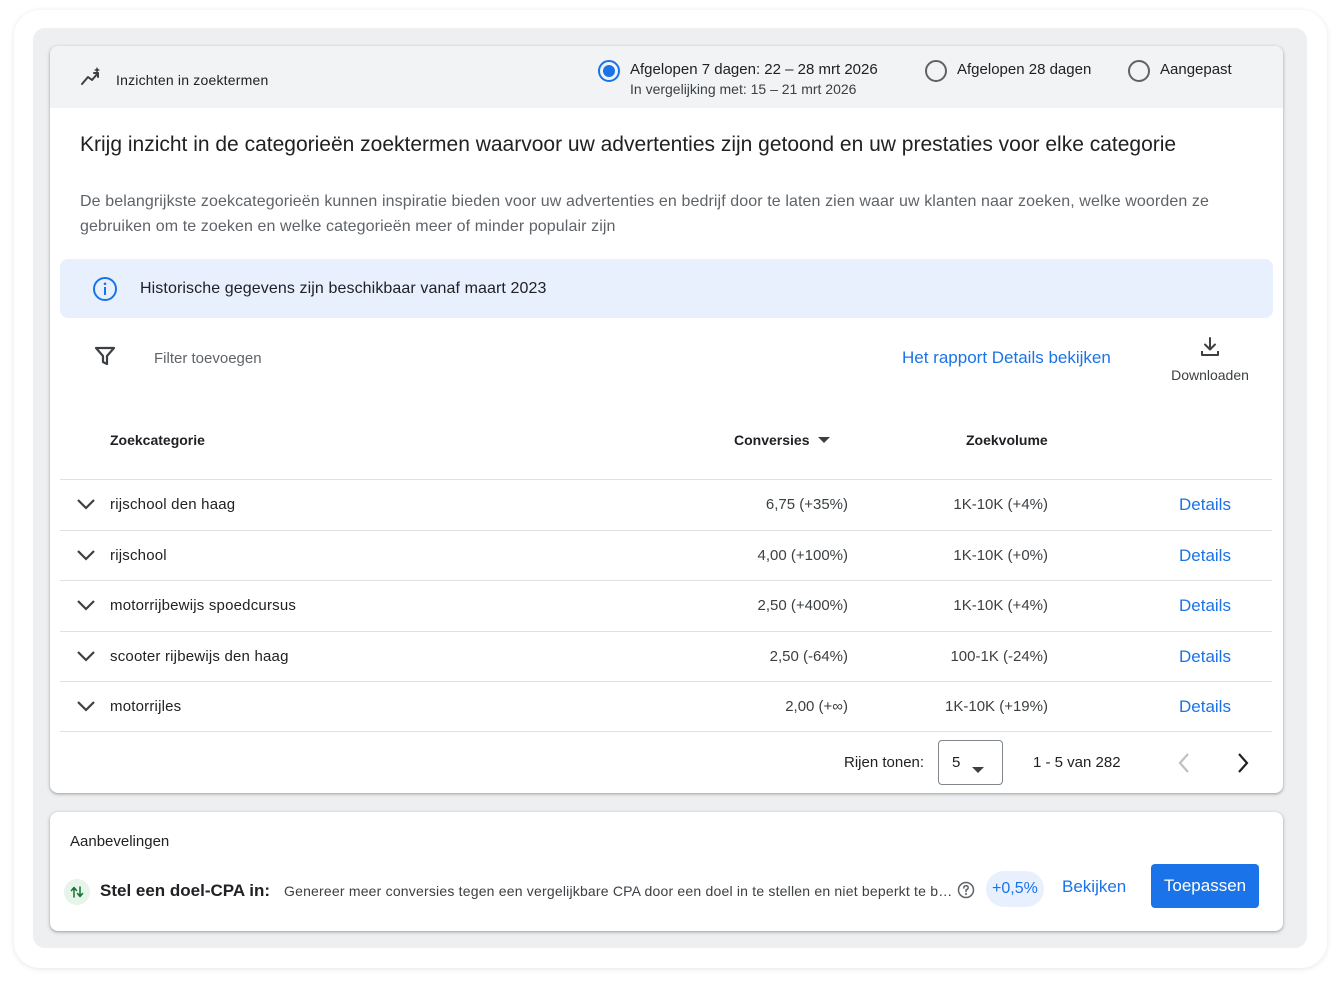  Describe the element at coordinates (802, 606) in the screenshot. I see `row-conversions: 2,50 (+400%)` at that location.